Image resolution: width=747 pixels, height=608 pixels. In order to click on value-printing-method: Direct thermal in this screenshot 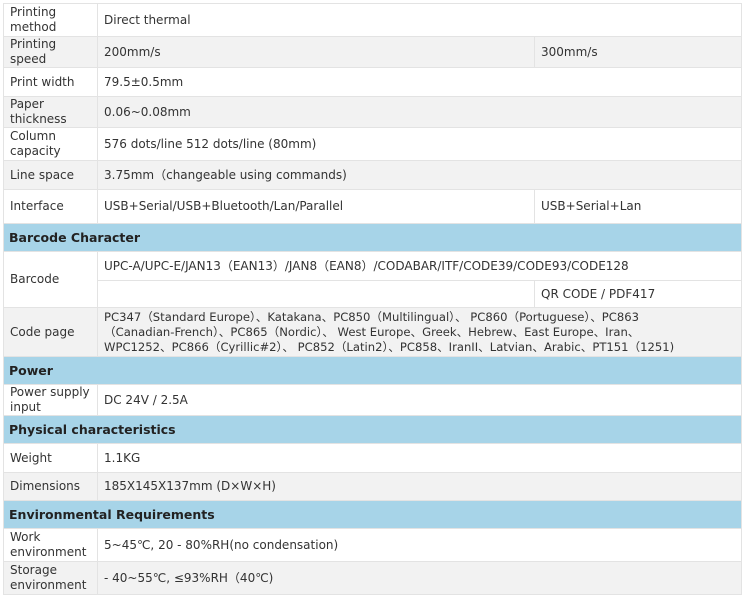, I will do `click(419, 20)`.